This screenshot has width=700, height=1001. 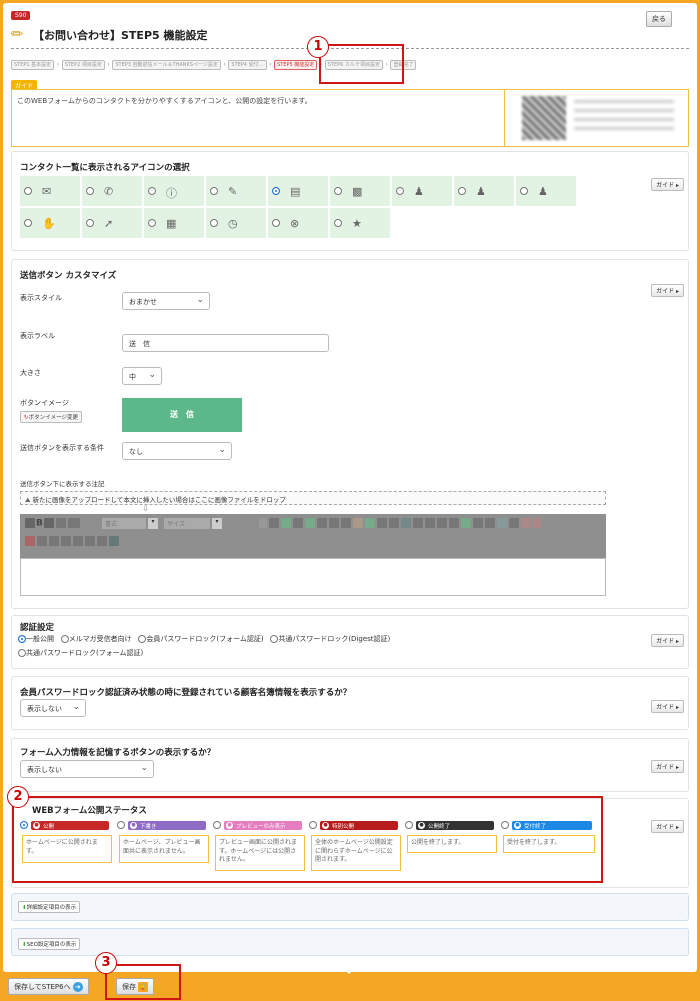 What do you see at coordinates (217, 523) in the screenshot?
I see `size-dropdown-icon: ▾` at bounding box center [217, 523].